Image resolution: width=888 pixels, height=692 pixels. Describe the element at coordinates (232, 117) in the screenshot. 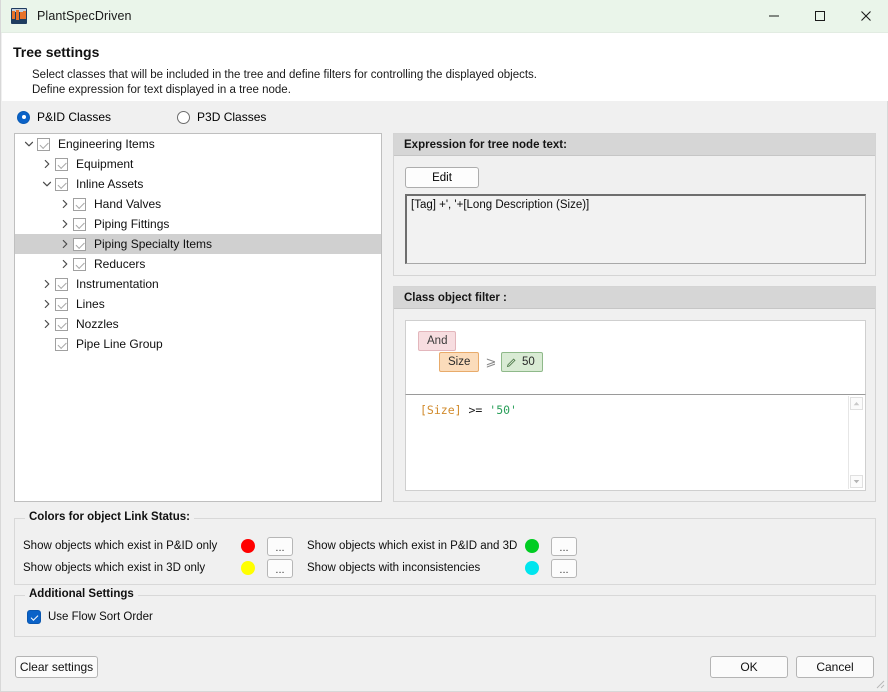

I see `radio-label-p3d: P3D Classes` at that location.